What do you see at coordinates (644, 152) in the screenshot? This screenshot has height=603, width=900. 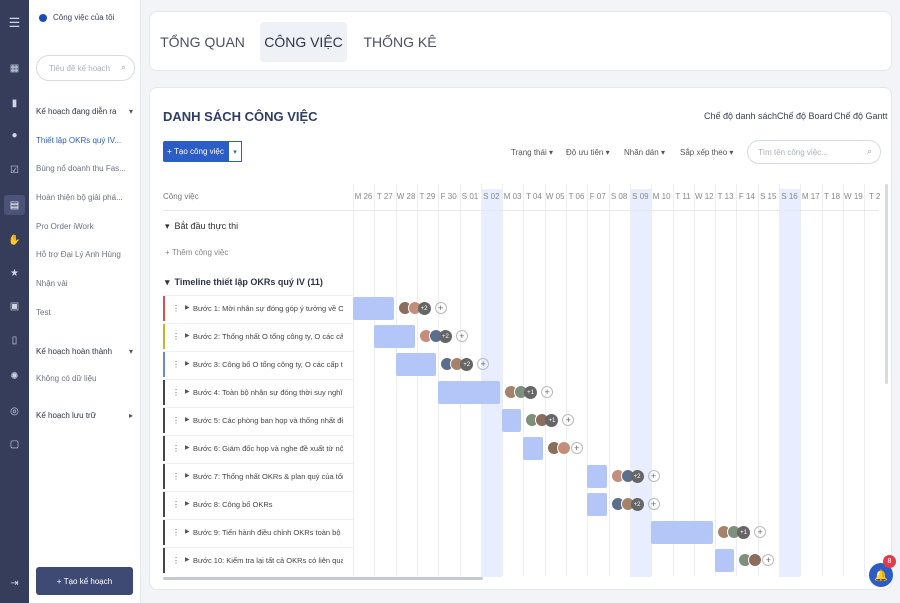 I see `filter-label: Nhãn dán ▾` at bounding box center [644, 152].